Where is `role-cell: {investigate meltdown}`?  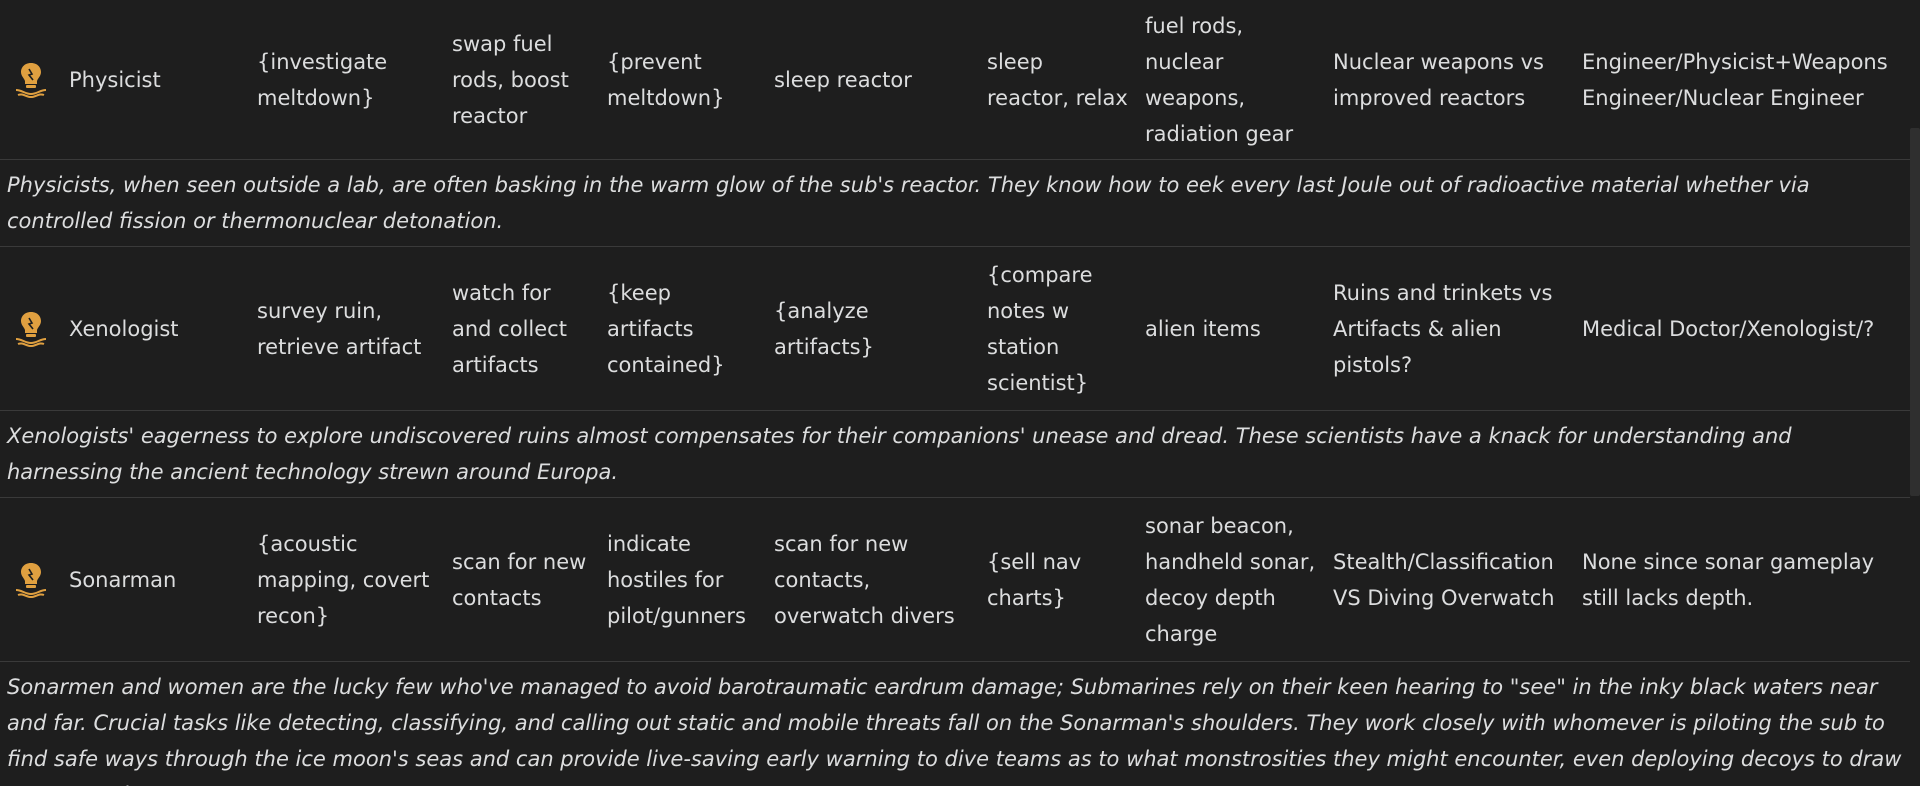 role-cell: {investigate meltdown} is located at coordinates (347, 80).